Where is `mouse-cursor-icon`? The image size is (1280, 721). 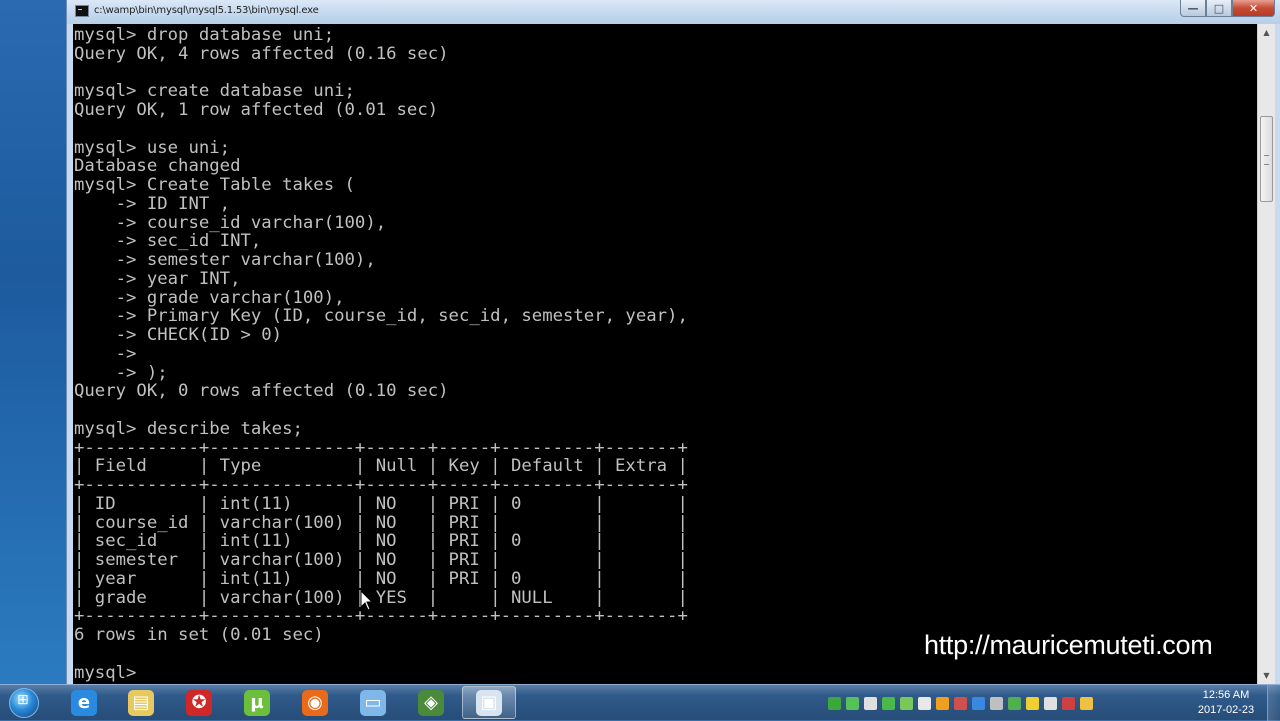 mouse-cursor-icon is located at coordinates (367, 600).